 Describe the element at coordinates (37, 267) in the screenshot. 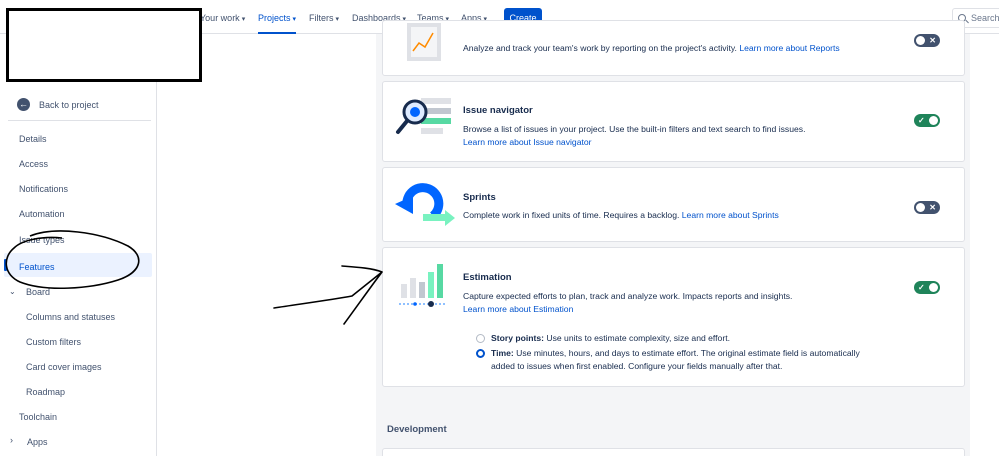

I see `sidebar-item-features: Features` at that location.